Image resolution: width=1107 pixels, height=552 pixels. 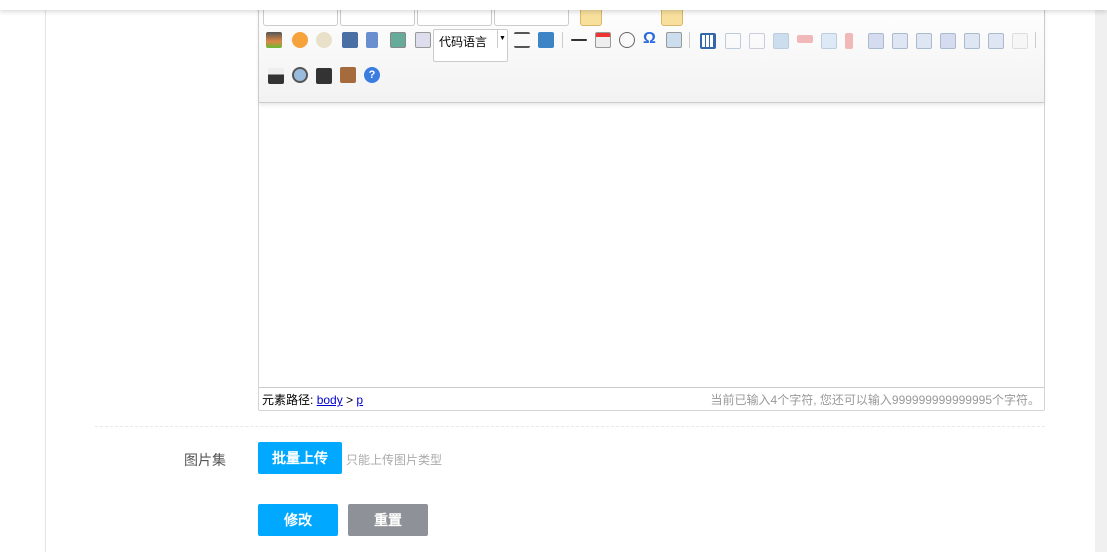 I want to click on time-icon, so click(x=627, y=40).